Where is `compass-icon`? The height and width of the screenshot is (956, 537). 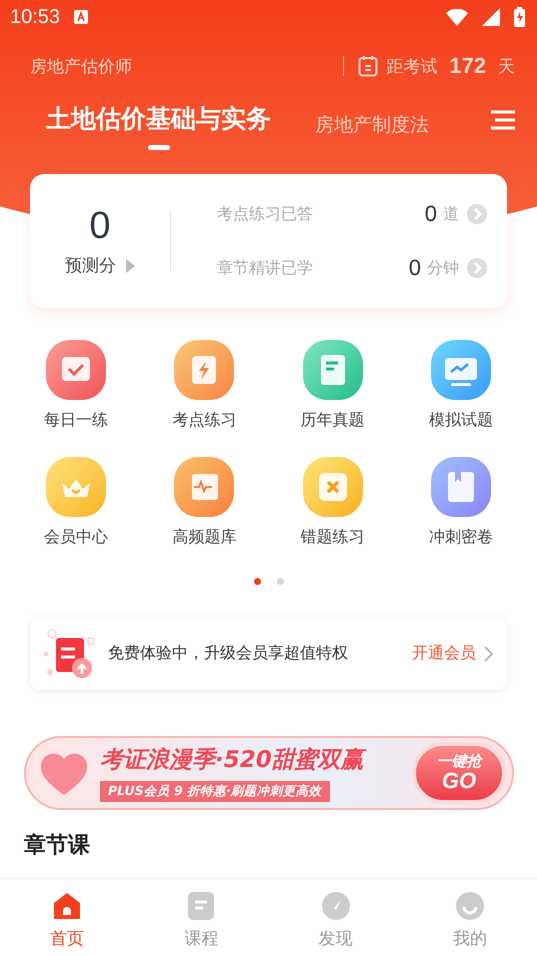 compass-icon is located at coordinates (335, 906).